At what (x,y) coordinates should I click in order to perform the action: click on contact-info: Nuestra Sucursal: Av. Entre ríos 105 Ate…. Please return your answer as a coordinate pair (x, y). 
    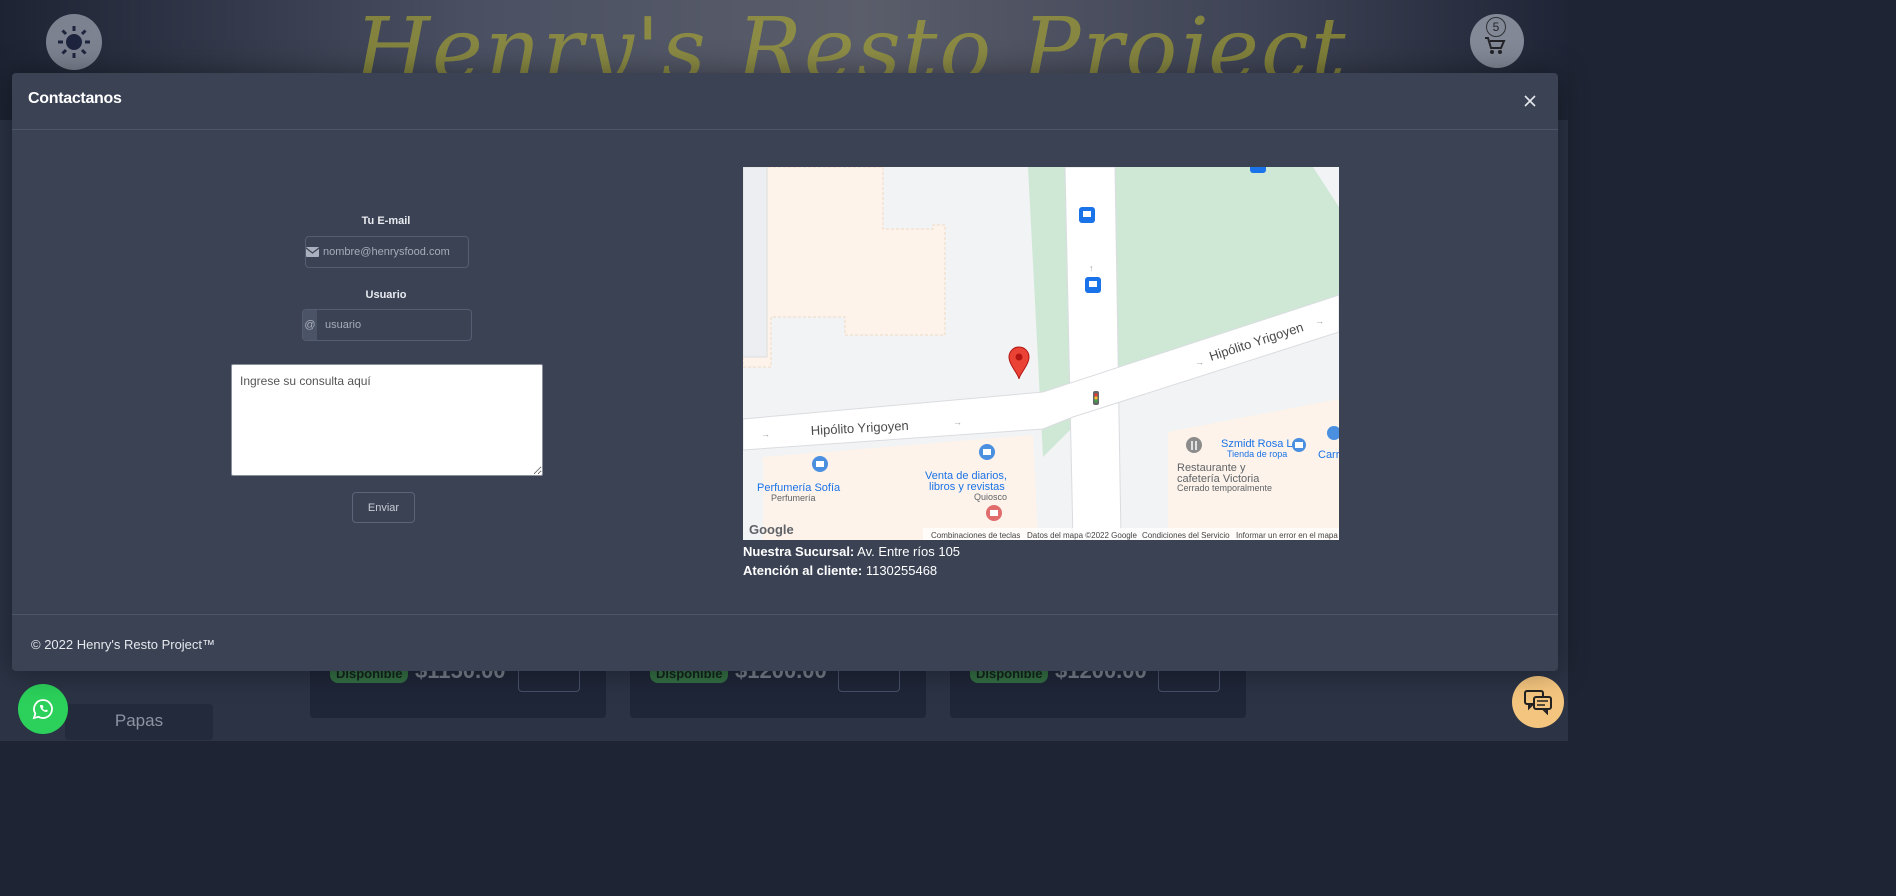
    Looking at the image, I should click on (851, 561).